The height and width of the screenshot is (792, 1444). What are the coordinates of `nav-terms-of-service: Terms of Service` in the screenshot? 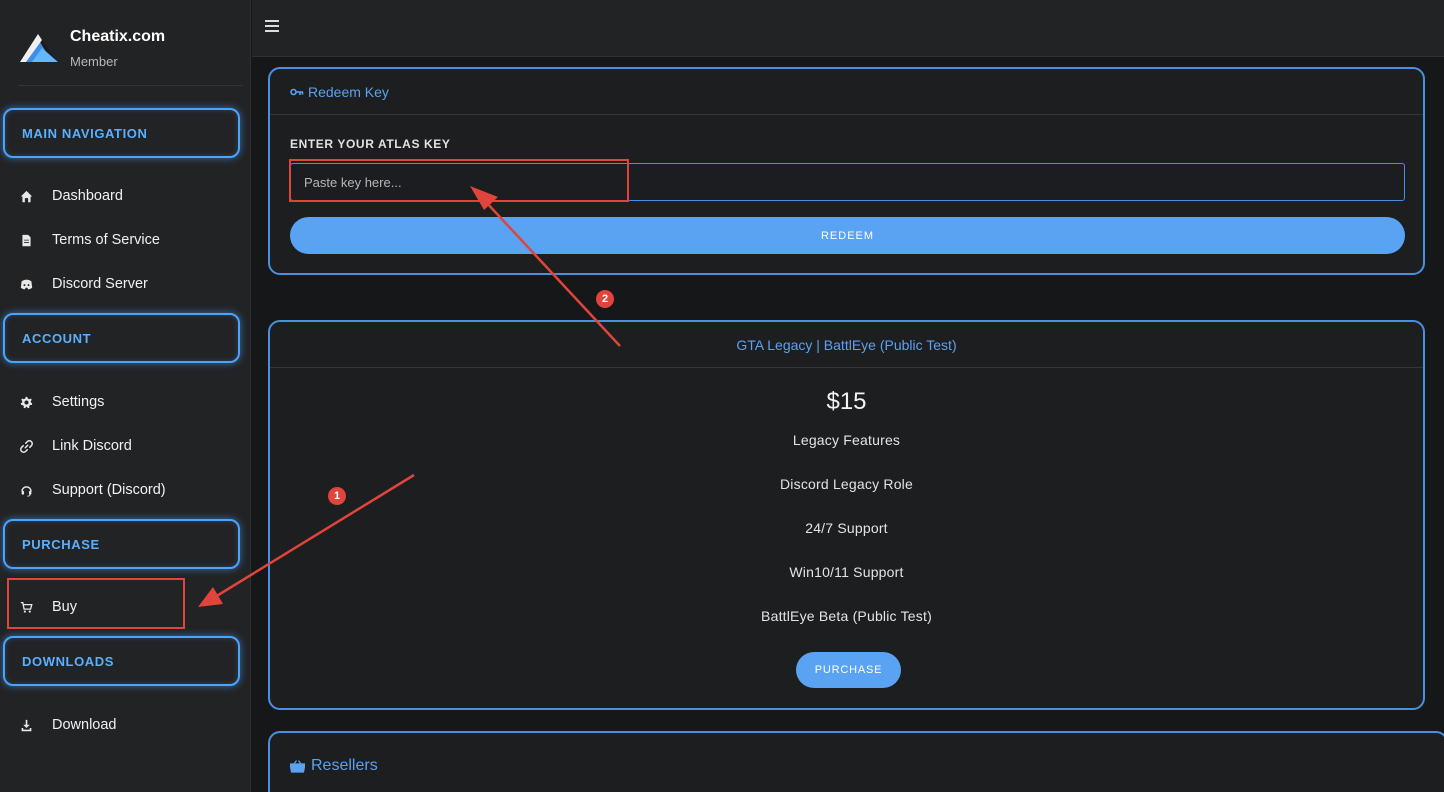 It's located at (89, 240).